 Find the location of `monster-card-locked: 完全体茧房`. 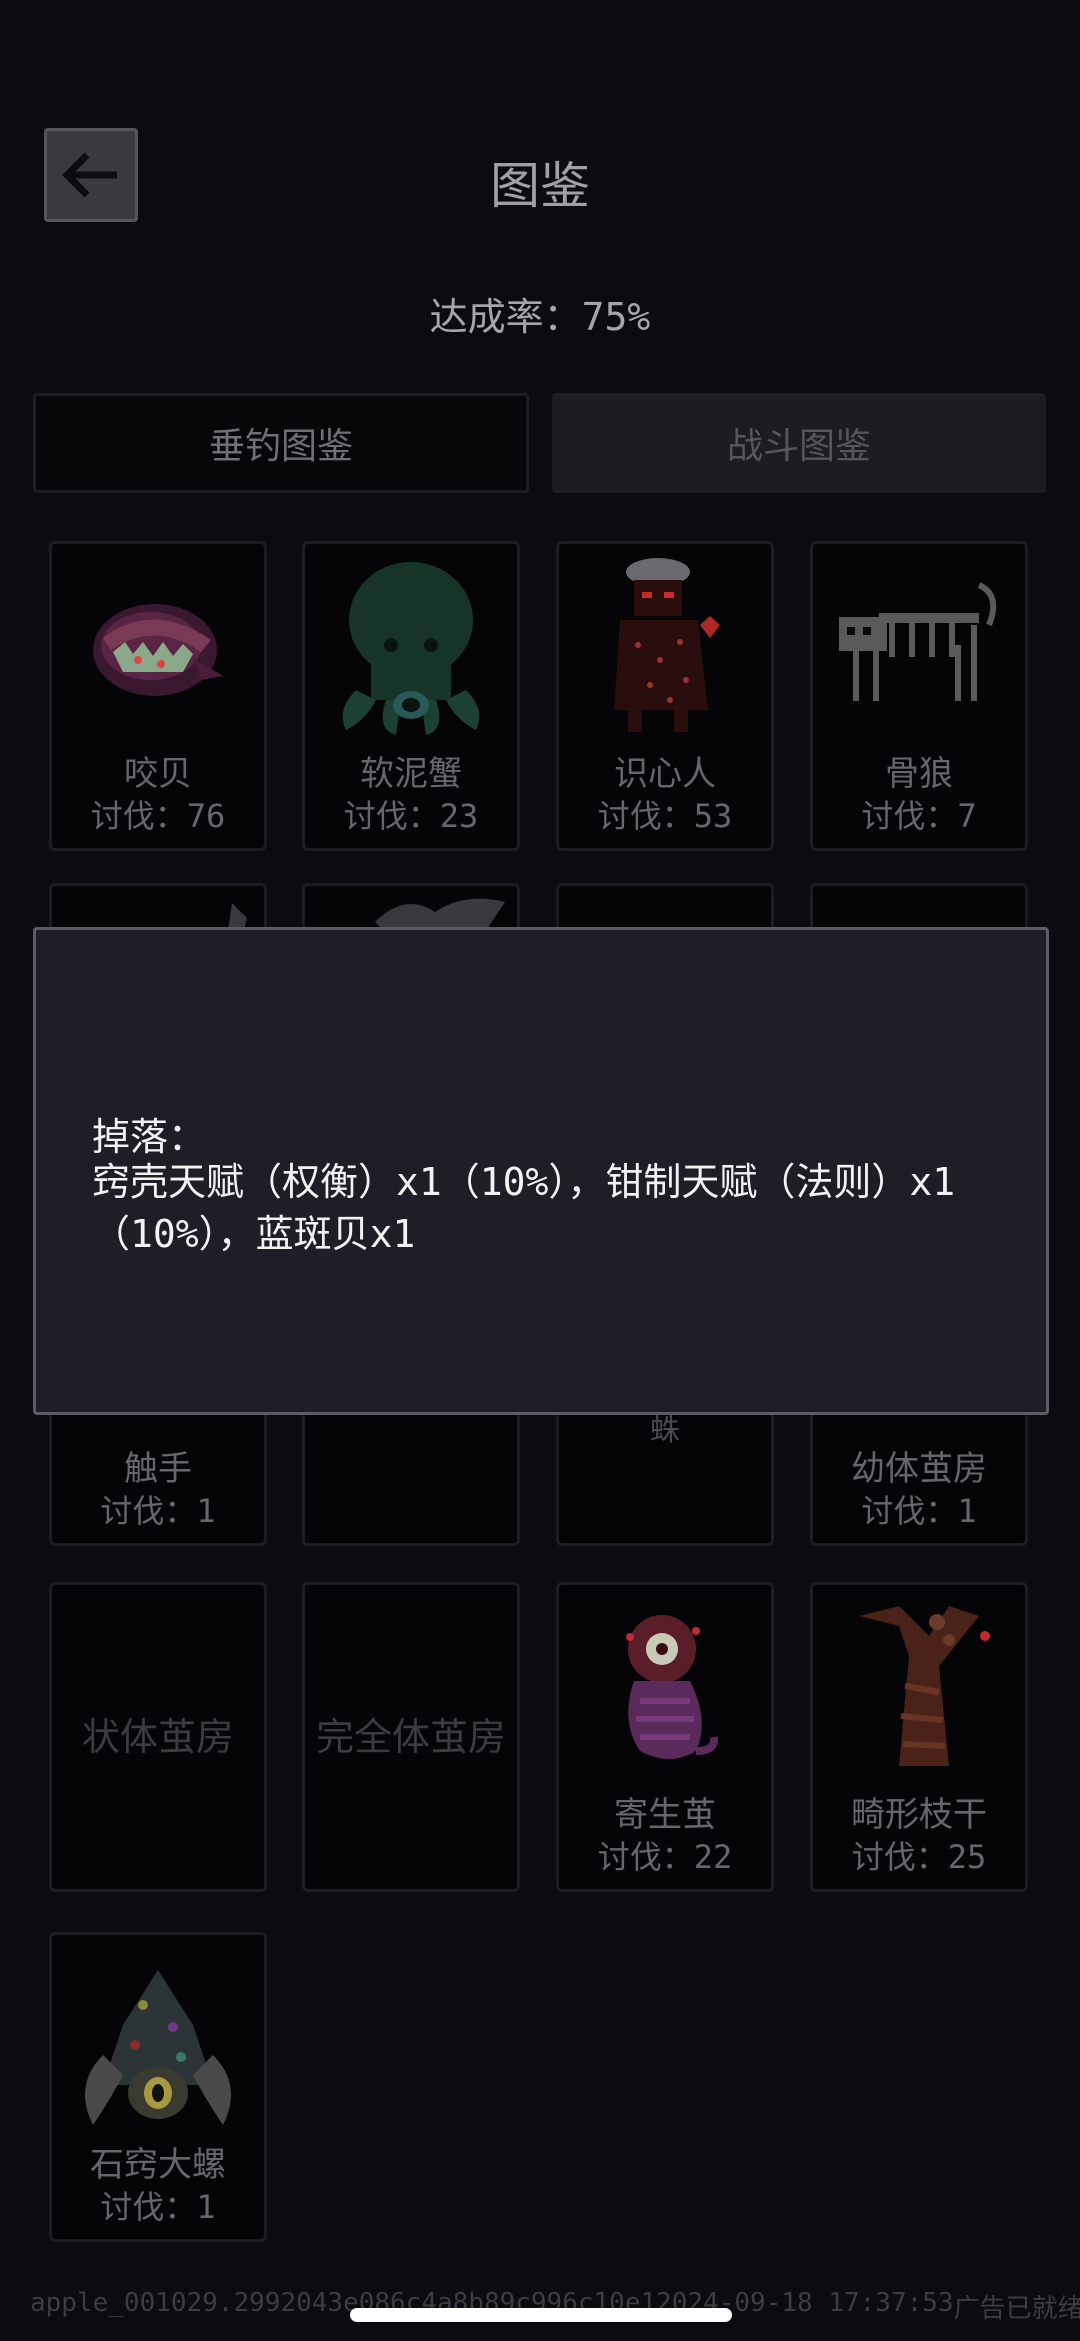

monster-card-locked: 完全体茧房 is located at coordinates (411, 1737).